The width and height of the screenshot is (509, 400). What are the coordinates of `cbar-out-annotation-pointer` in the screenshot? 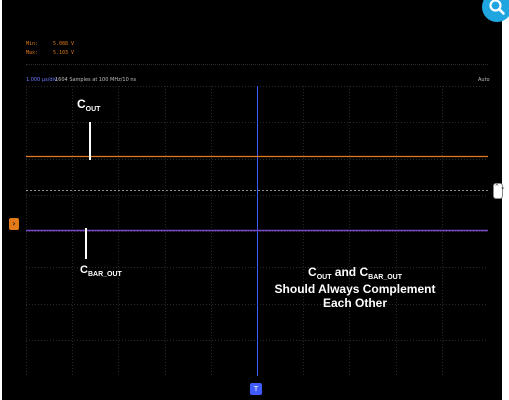 It's located at (86, 243).